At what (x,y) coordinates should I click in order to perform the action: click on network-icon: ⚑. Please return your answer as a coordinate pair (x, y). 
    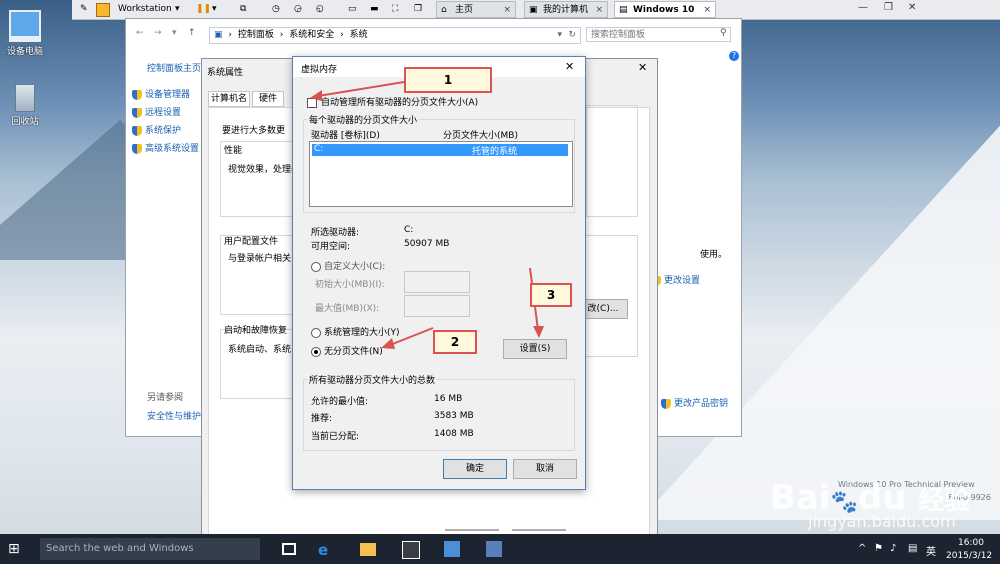
    Looking at the image, I should click on (878, 548).